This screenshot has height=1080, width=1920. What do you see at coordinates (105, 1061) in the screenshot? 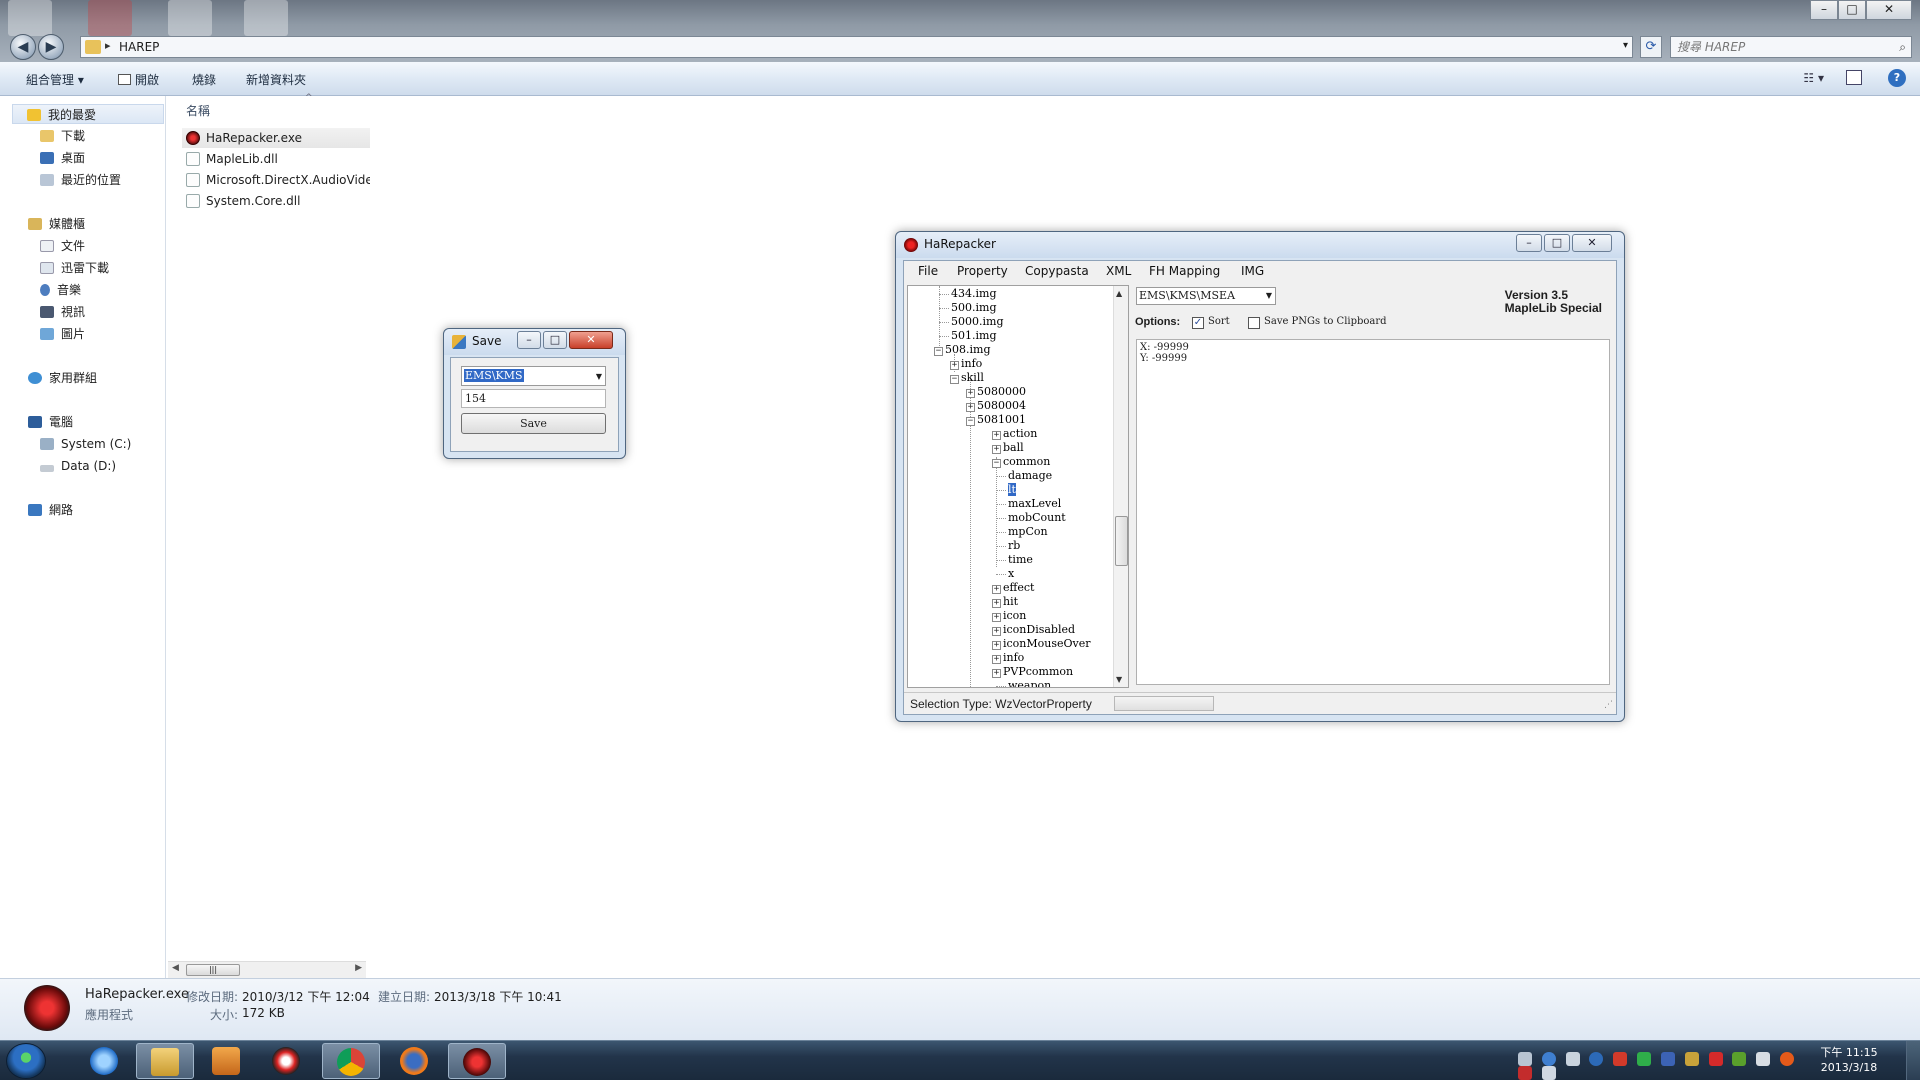
I see `taskbar-ie` at bounding box center [105, 1061].